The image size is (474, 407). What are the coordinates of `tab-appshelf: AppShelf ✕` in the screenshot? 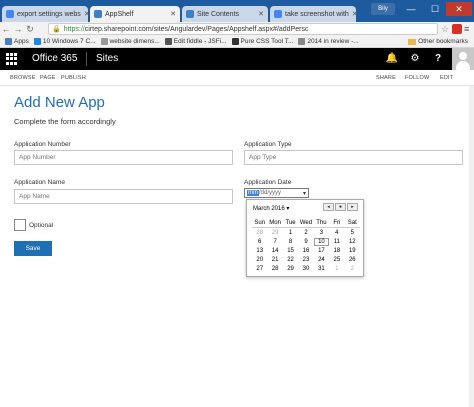 It's located at (135, 14).